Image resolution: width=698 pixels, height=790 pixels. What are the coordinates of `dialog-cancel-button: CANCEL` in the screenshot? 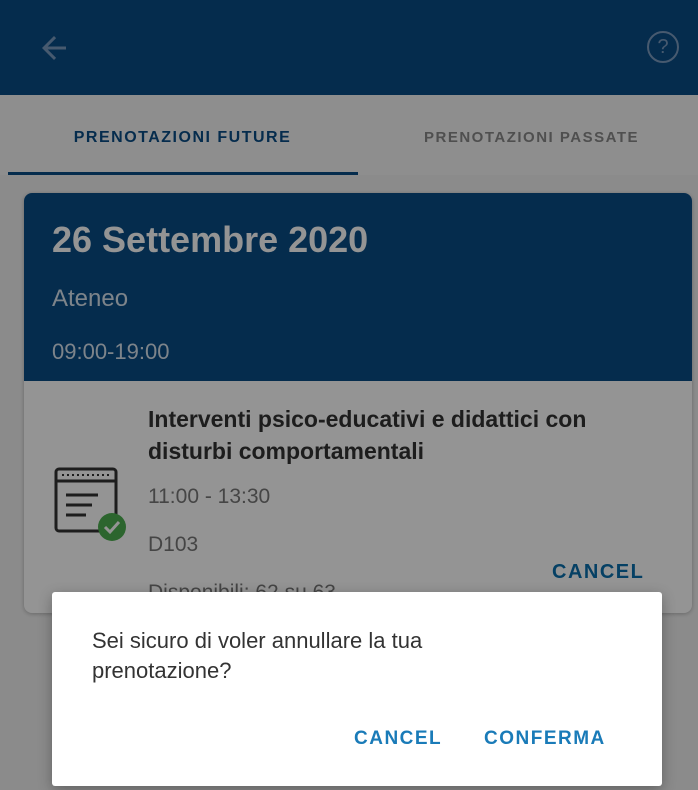 It's located at (398, 739).